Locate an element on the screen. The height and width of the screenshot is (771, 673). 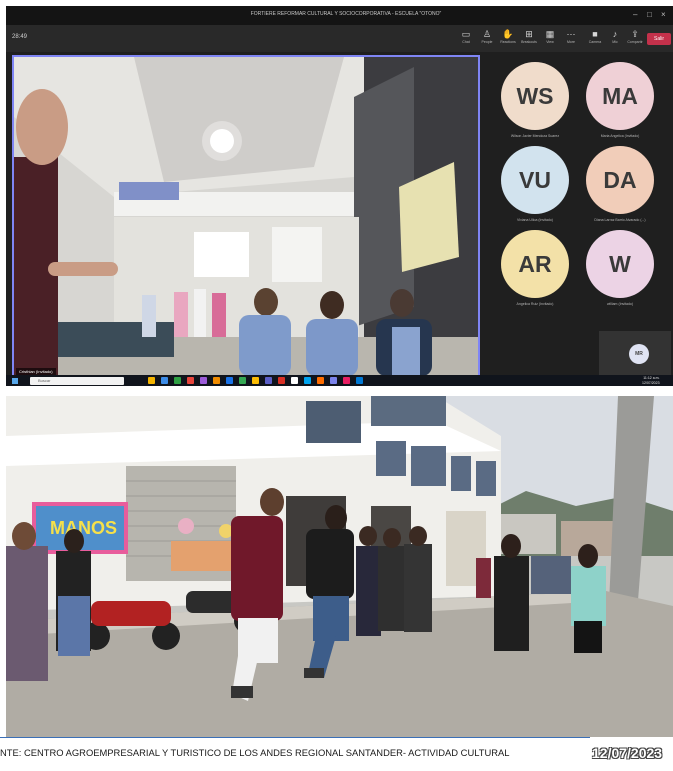
share-label: Compartir is located at coordinates (635, 42).